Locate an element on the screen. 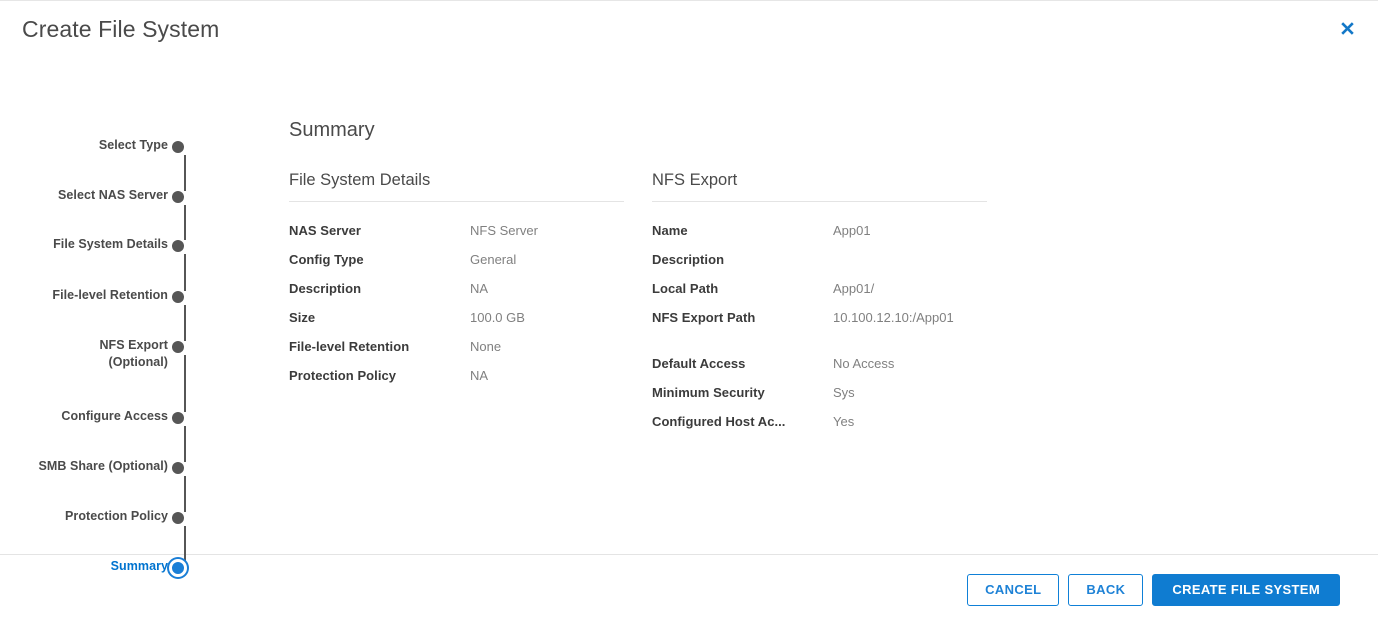  close-icon-glyph is located at coordinates (1347, 28).